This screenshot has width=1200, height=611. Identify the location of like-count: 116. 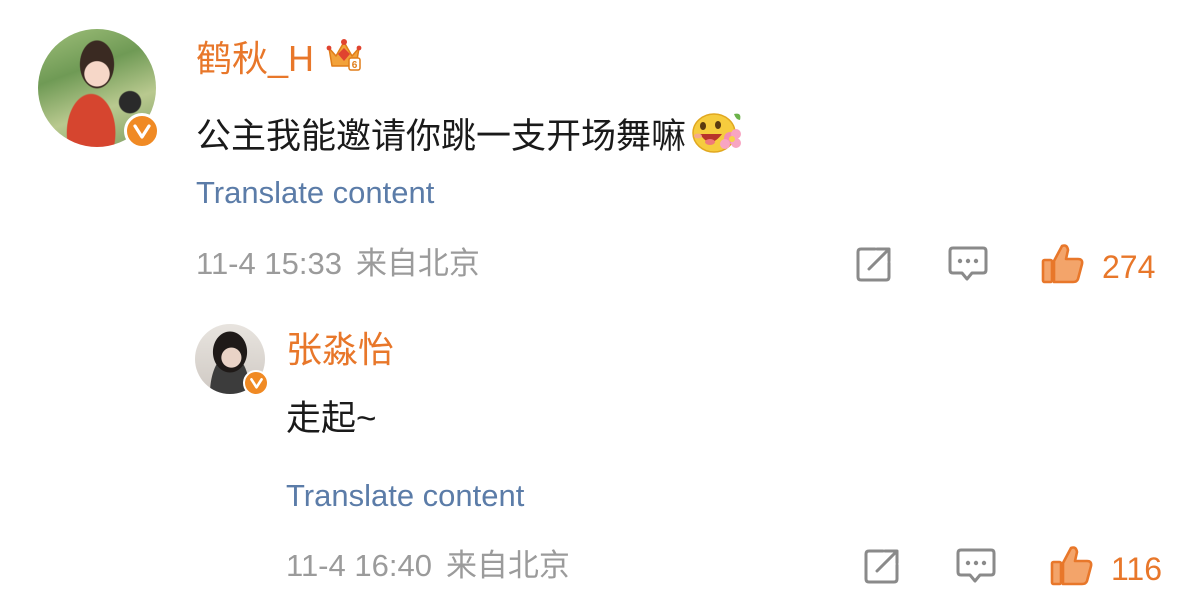
(1137, 568).